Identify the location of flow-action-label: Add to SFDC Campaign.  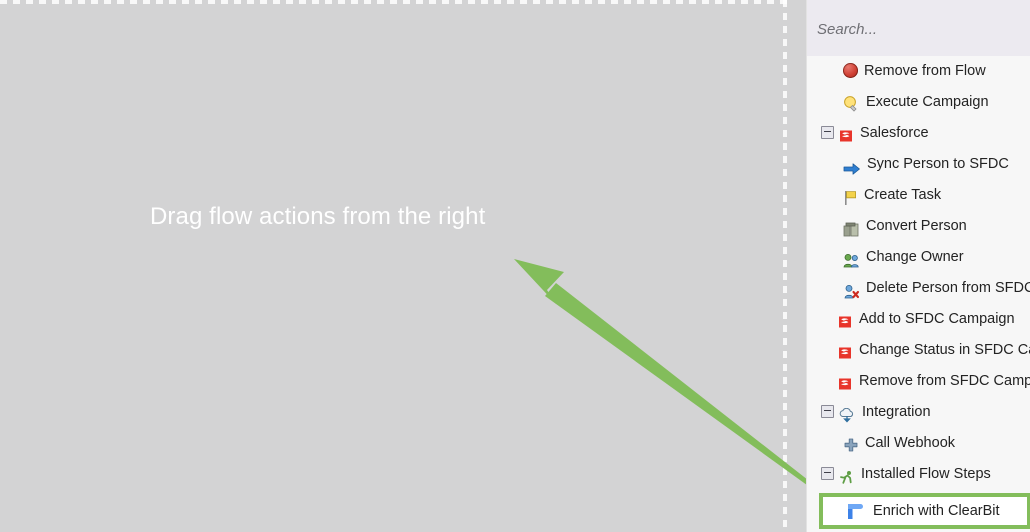
(937, 319).